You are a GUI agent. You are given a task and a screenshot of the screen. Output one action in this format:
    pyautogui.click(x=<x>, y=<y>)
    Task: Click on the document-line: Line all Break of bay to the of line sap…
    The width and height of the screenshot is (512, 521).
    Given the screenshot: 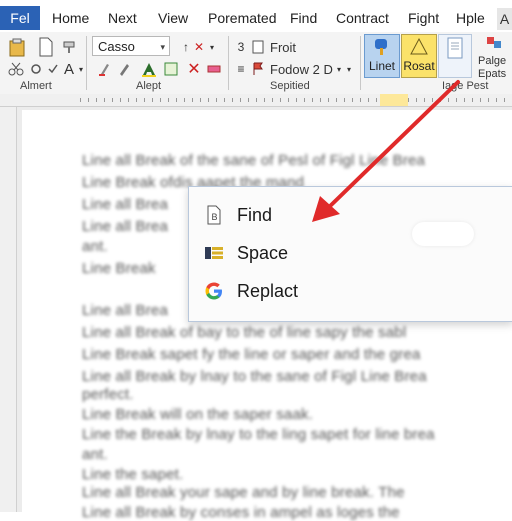 What is the action you would take?
    pyautogui.click(x=244, y=332)
    